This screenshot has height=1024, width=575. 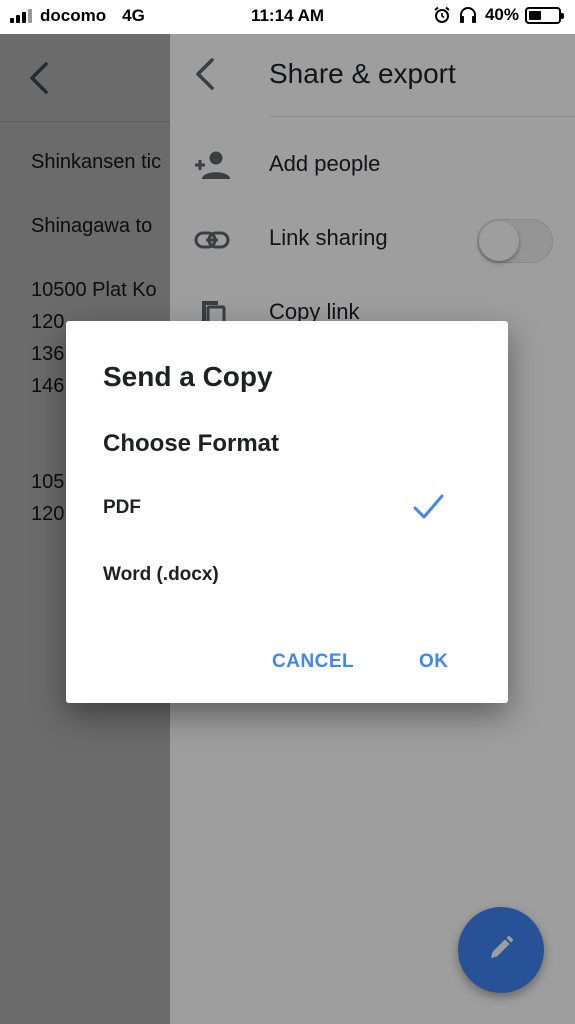 What do you see at coordinates (468, 15) in the screenshot?
I see `headphones-icon` at bounding box center [468, 15].